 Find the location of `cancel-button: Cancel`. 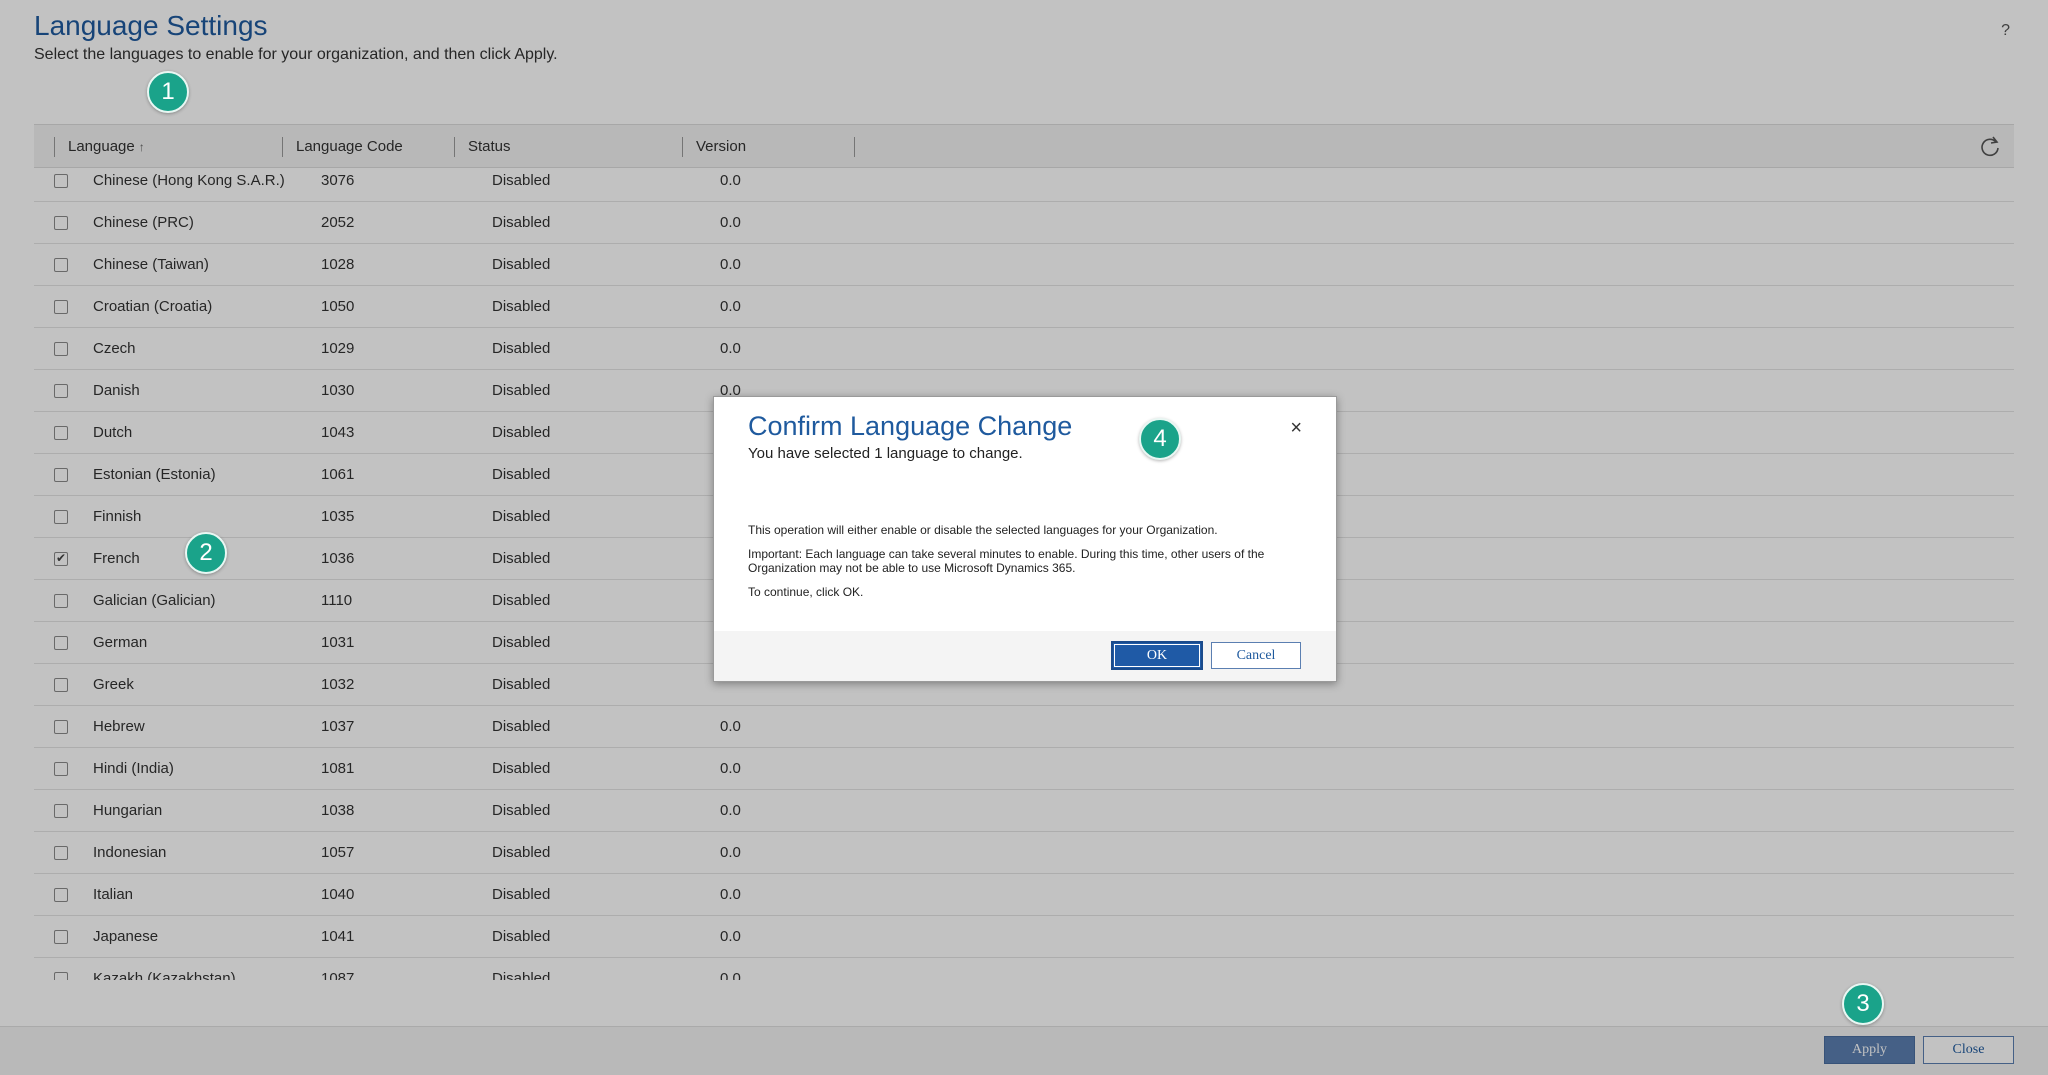

cancel-button: Cancel is located at coordinates (1256, 655).